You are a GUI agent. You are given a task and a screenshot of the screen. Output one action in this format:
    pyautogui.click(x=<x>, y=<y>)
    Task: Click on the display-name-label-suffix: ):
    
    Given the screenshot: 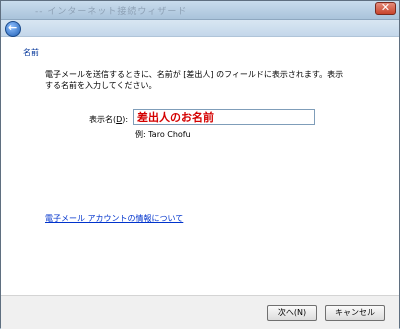 What is the action you would take?
    pyautogui.click(x=125, y=119)
    